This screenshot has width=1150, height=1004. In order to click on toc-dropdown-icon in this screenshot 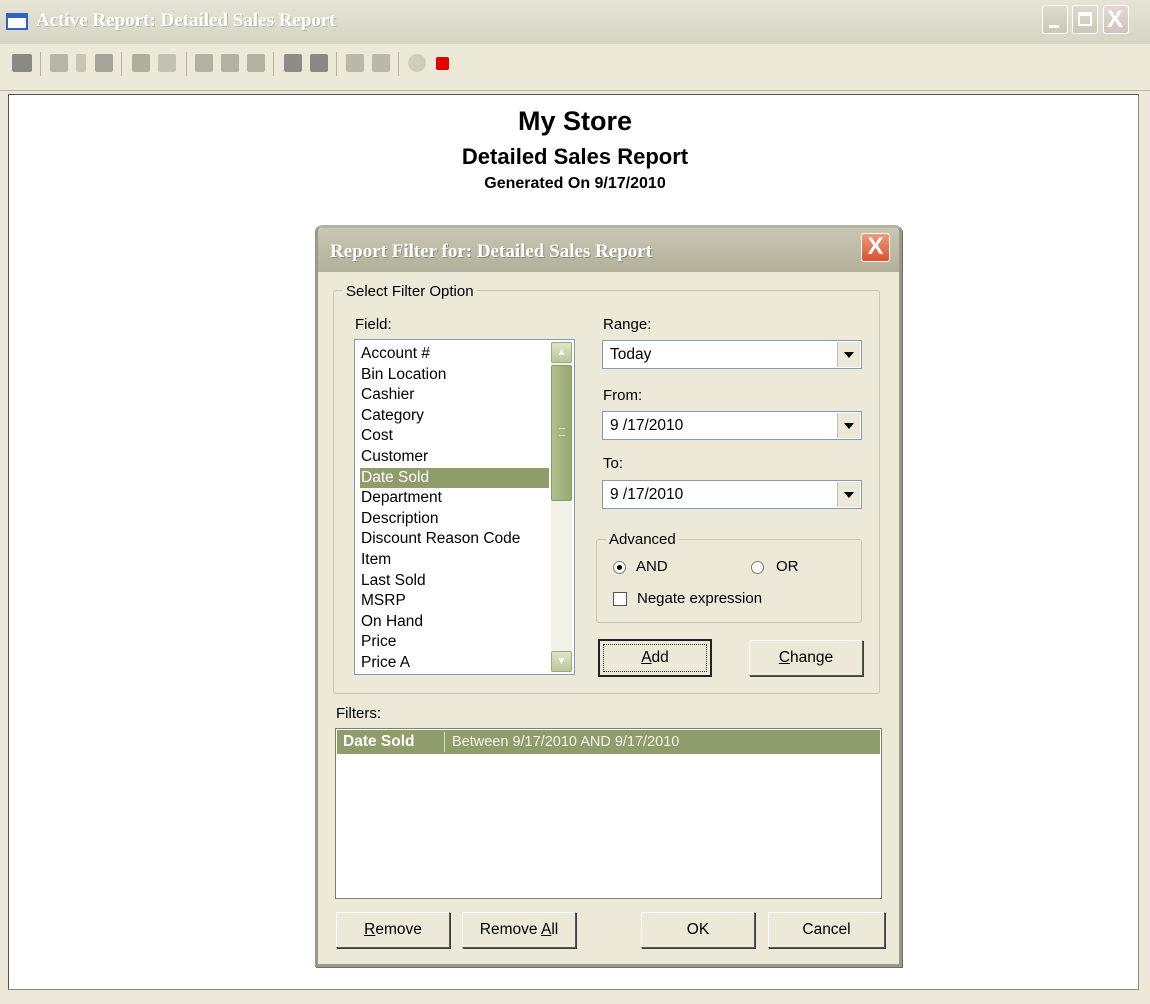, I will do `click(81, 63)`.